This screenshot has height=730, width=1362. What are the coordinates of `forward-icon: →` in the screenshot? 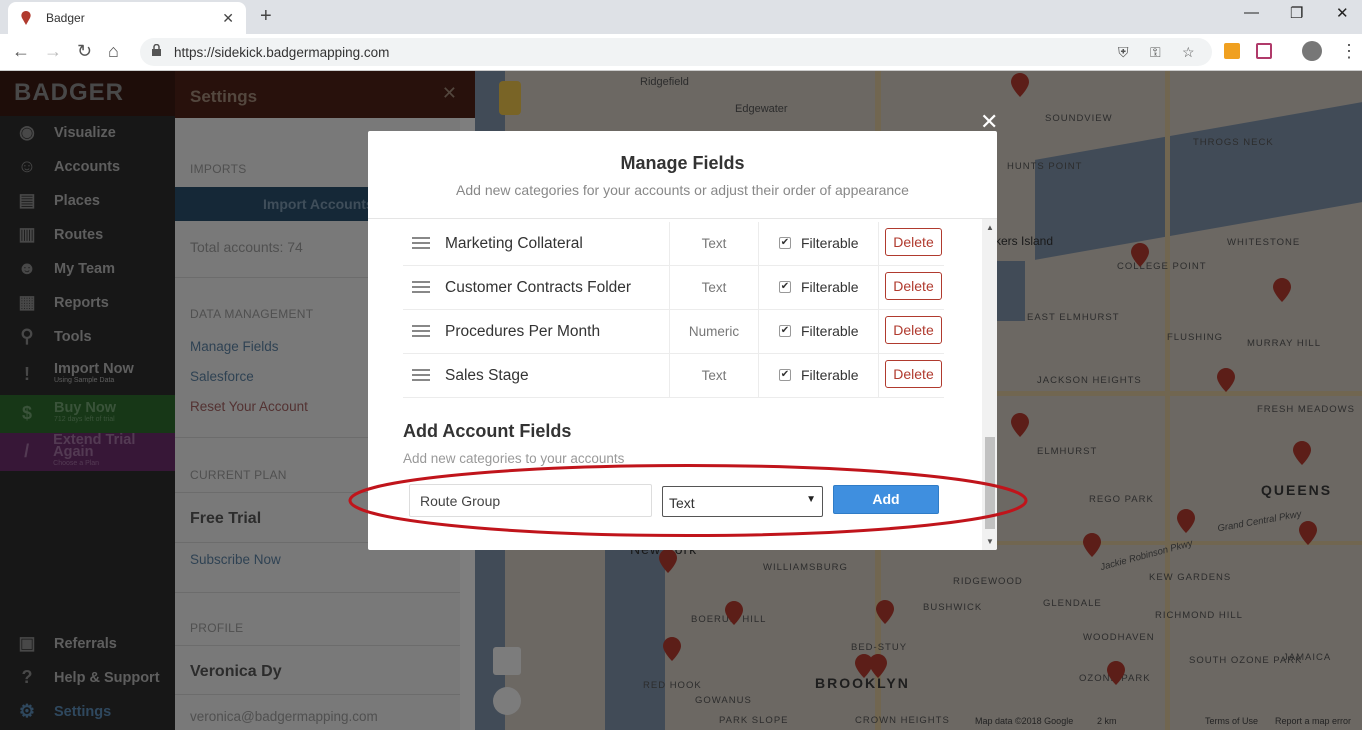 It's located at (53, 51).